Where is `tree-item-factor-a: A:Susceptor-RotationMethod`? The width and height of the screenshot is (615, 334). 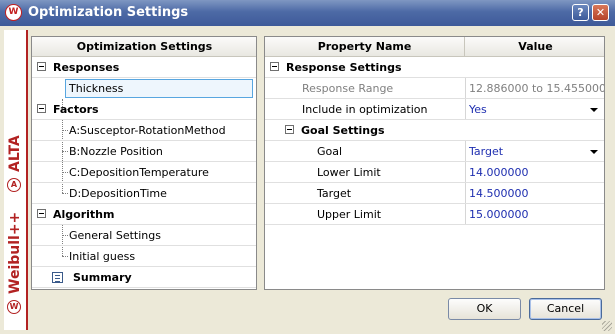 tree-item-factor-a: A:Susceptor-RotationMethod is located at coordinates (144, 130).